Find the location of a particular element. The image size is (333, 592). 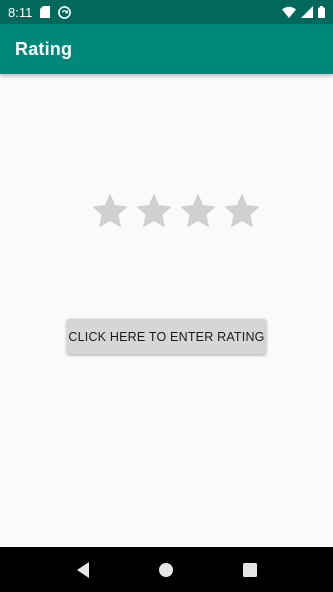

status-time: 8:11 is located at coordinates (20, 12).